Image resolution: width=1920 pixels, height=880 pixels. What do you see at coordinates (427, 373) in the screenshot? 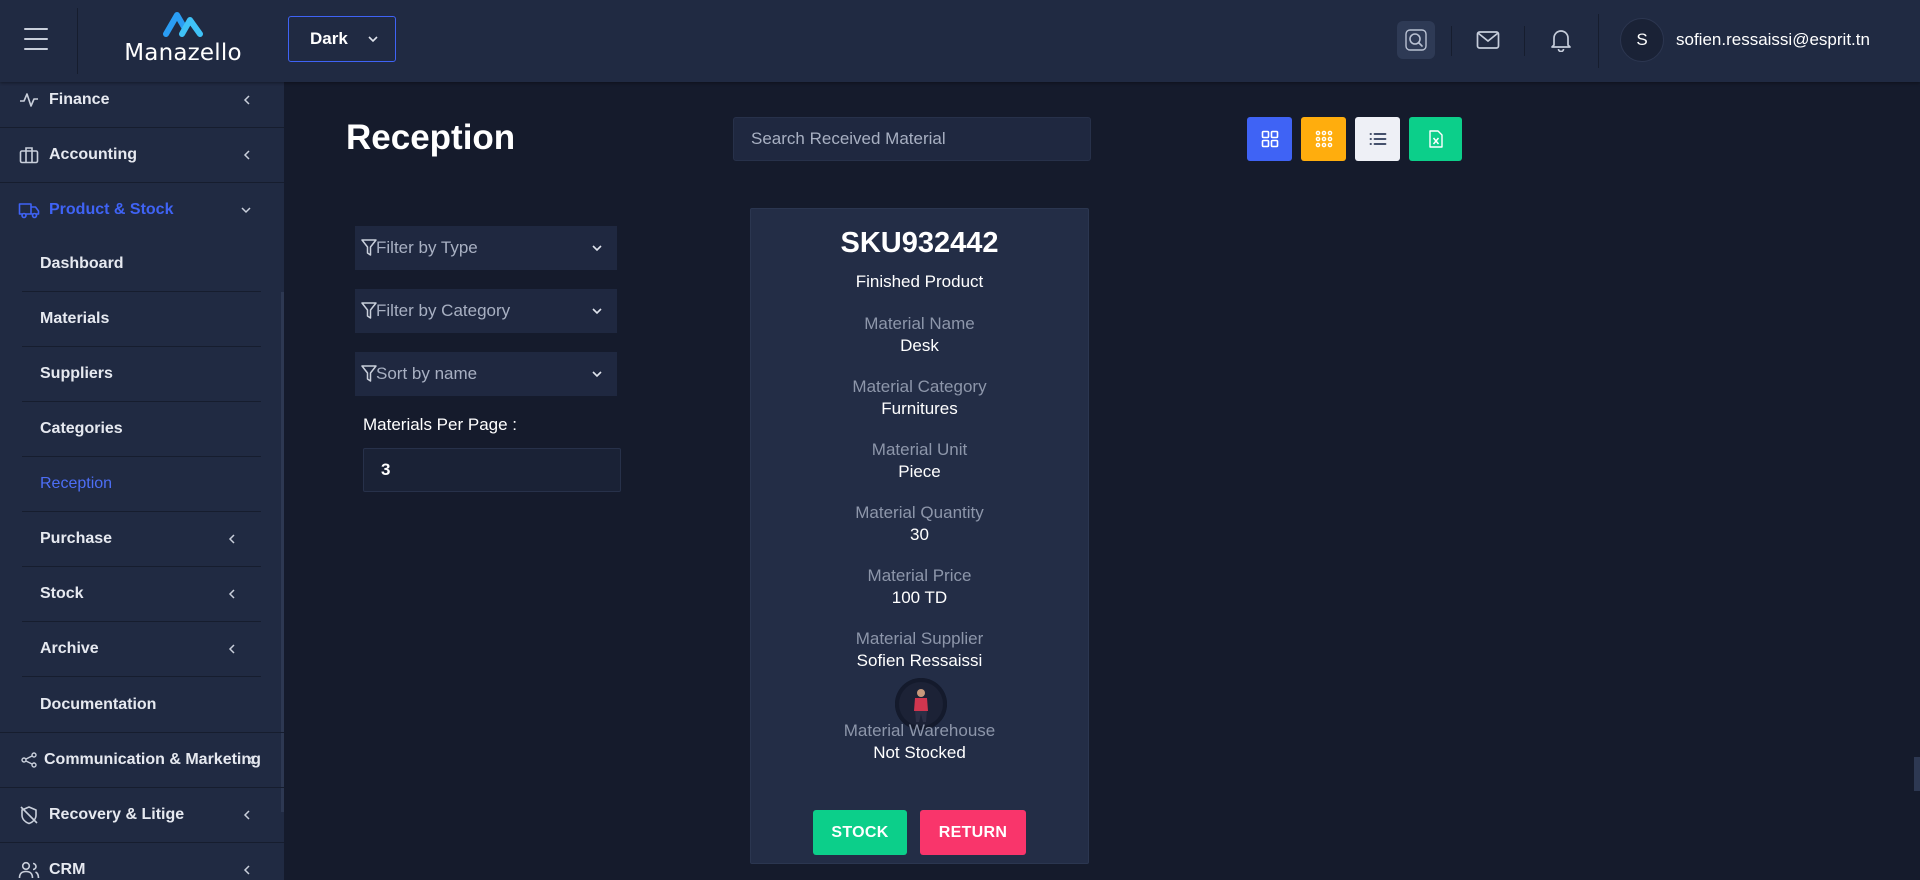
I see `filter-label: Sort by name` at bounding box center [427, 373].